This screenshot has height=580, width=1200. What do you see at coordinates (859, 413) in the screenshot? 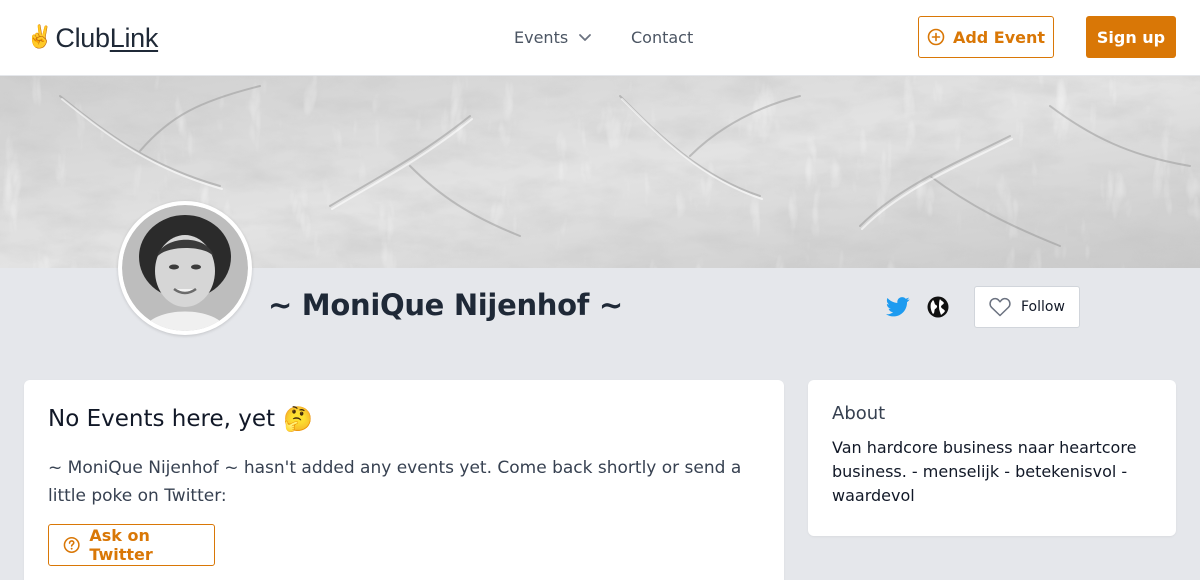
I see `about-card-title: About` at bounding box center [859, 413].